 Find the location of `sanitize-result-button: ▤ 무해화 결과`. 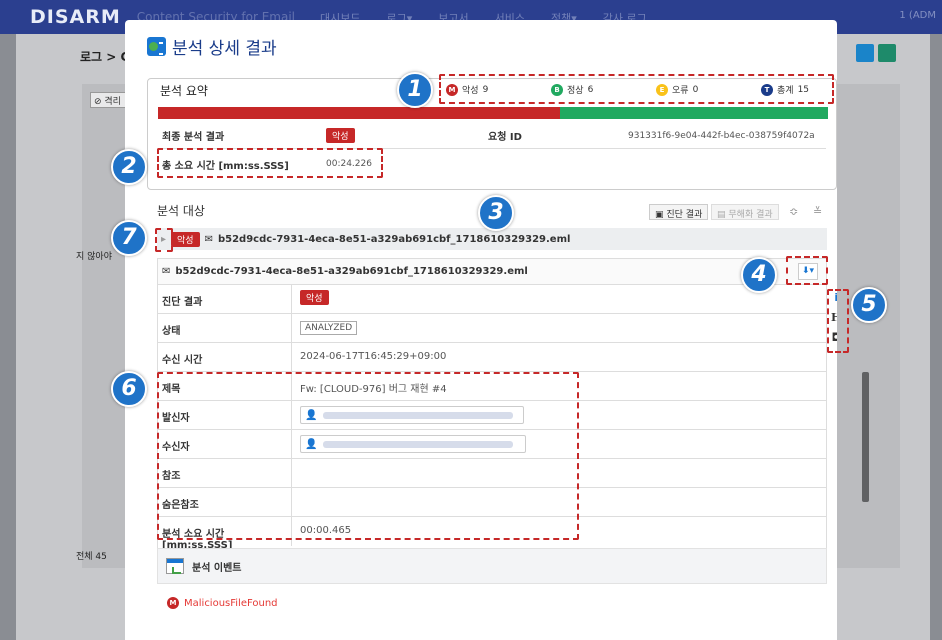

sanitize-result-button: ▤ 무해화 결과 is located at coordinates (745, 212).